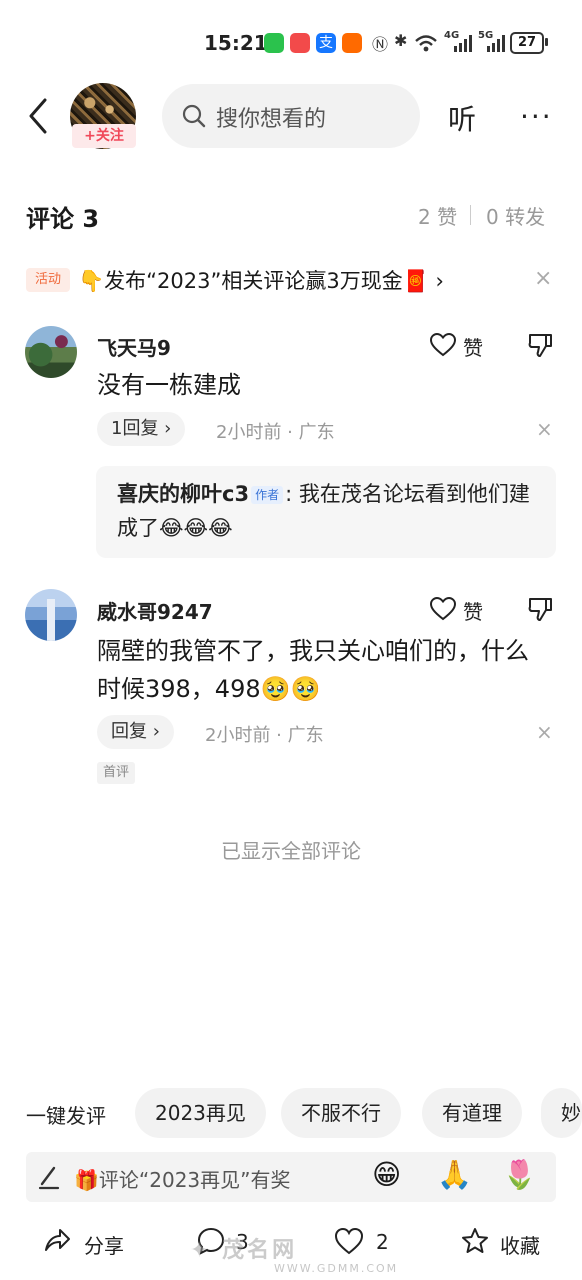 This screenshot has height=1280, width=582. Describe the element at coordinates (546, 42) in the screenshot. I see `battery-tip` at that location.